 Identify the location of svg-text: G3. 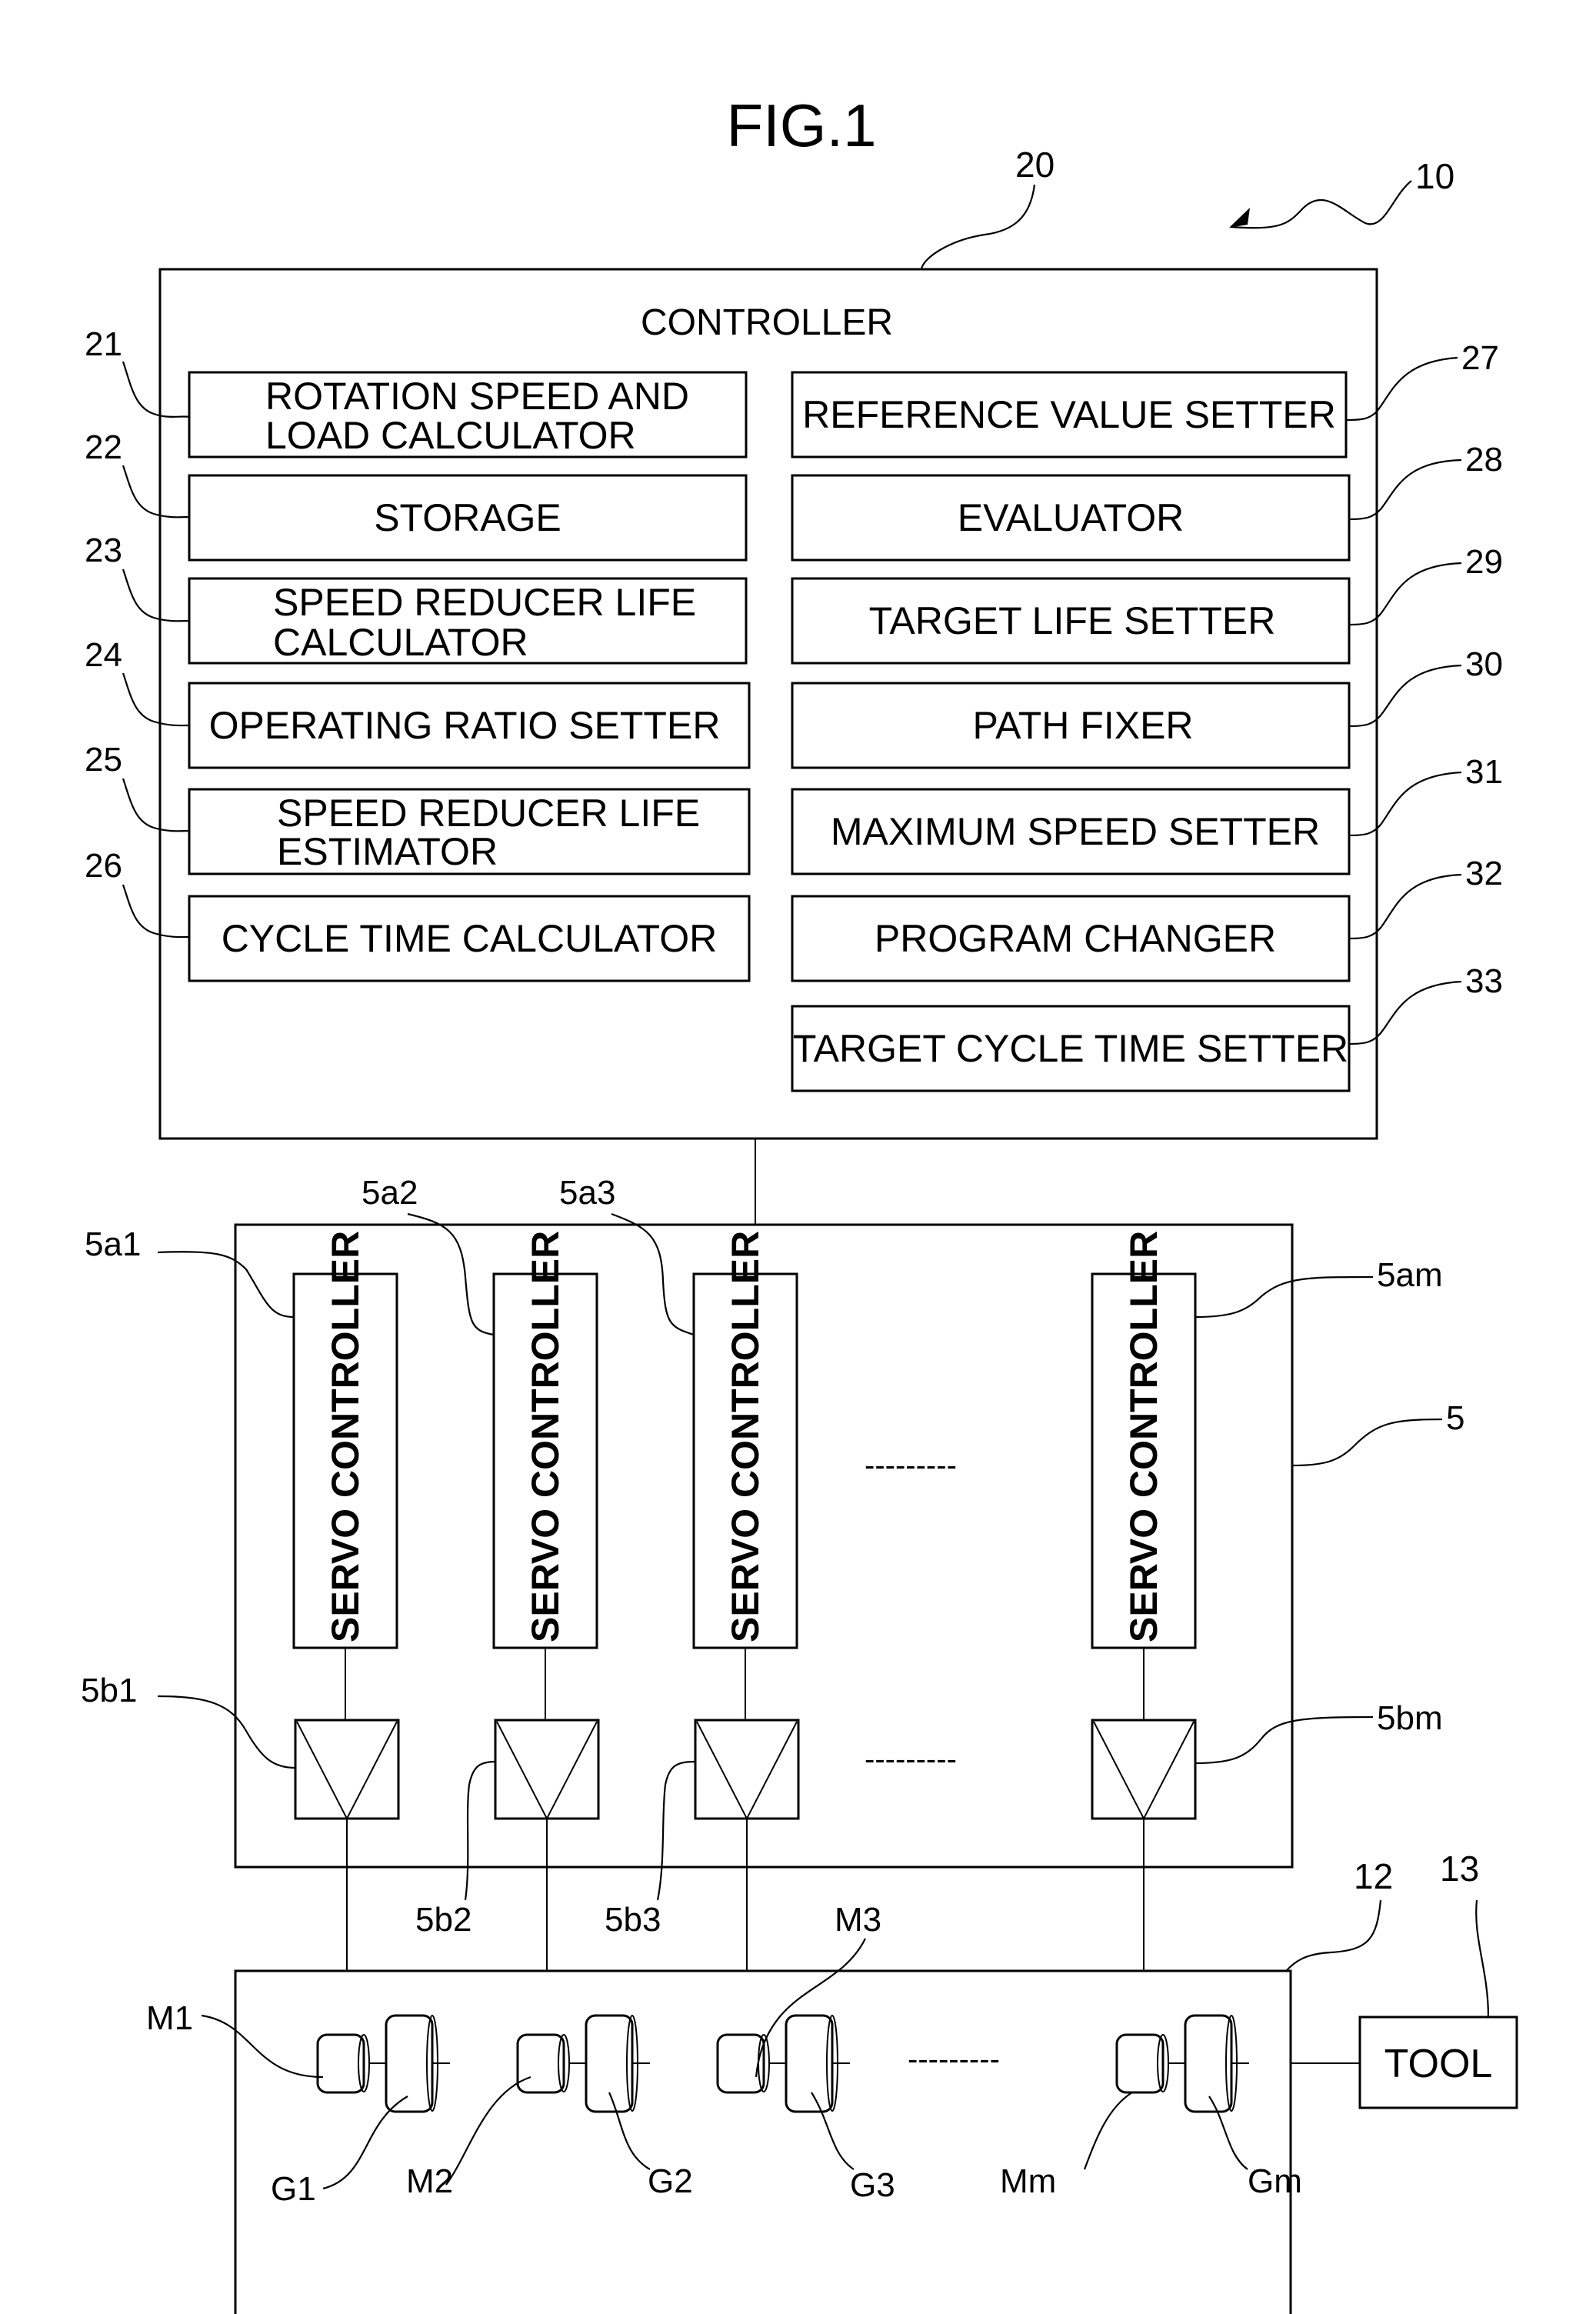
(872, 2185).